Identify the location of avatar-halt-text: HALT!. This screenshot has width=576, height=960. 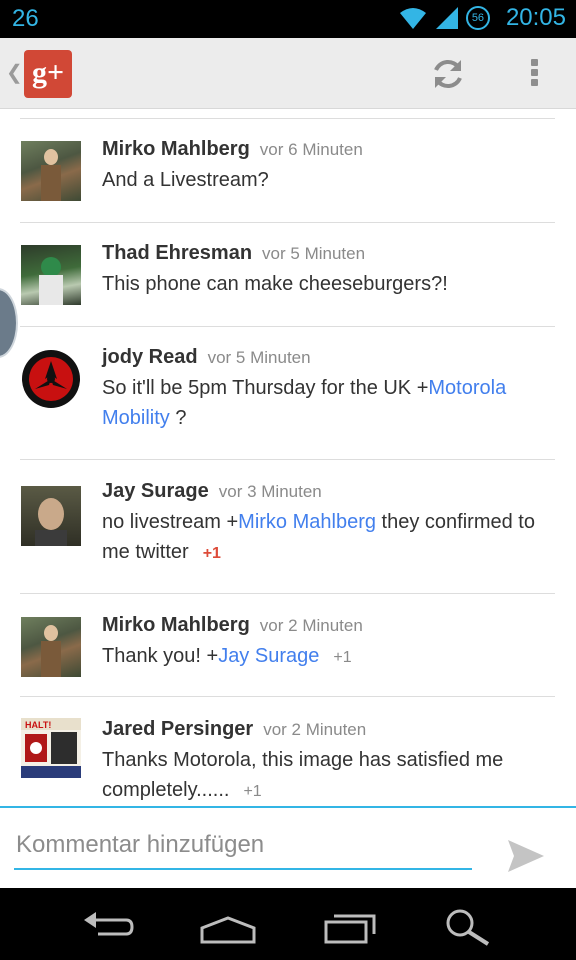
(38, 725).